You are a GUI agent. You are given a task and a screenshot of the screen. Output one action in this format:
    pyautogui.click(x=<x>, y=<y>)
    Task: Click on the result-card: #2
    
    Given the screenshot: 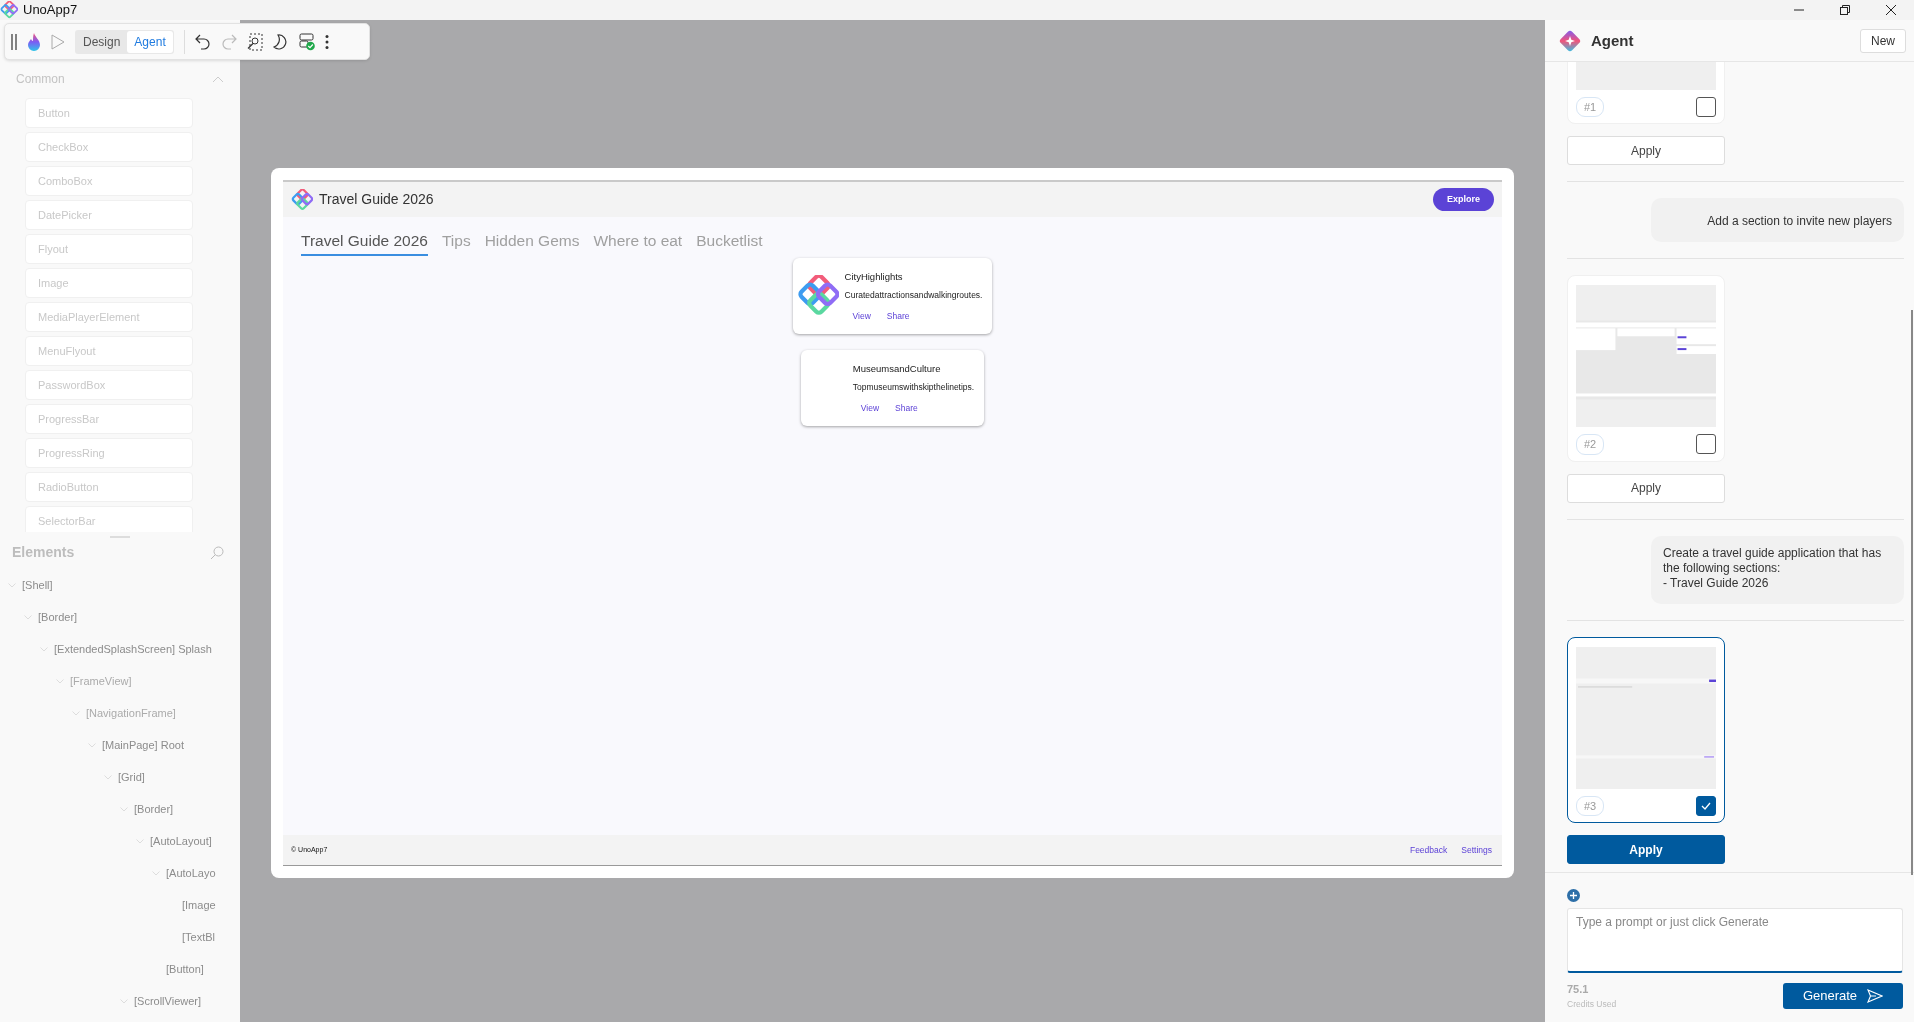 What is the action you would take?
    pyautogui.click(x=1646, y=368)
    